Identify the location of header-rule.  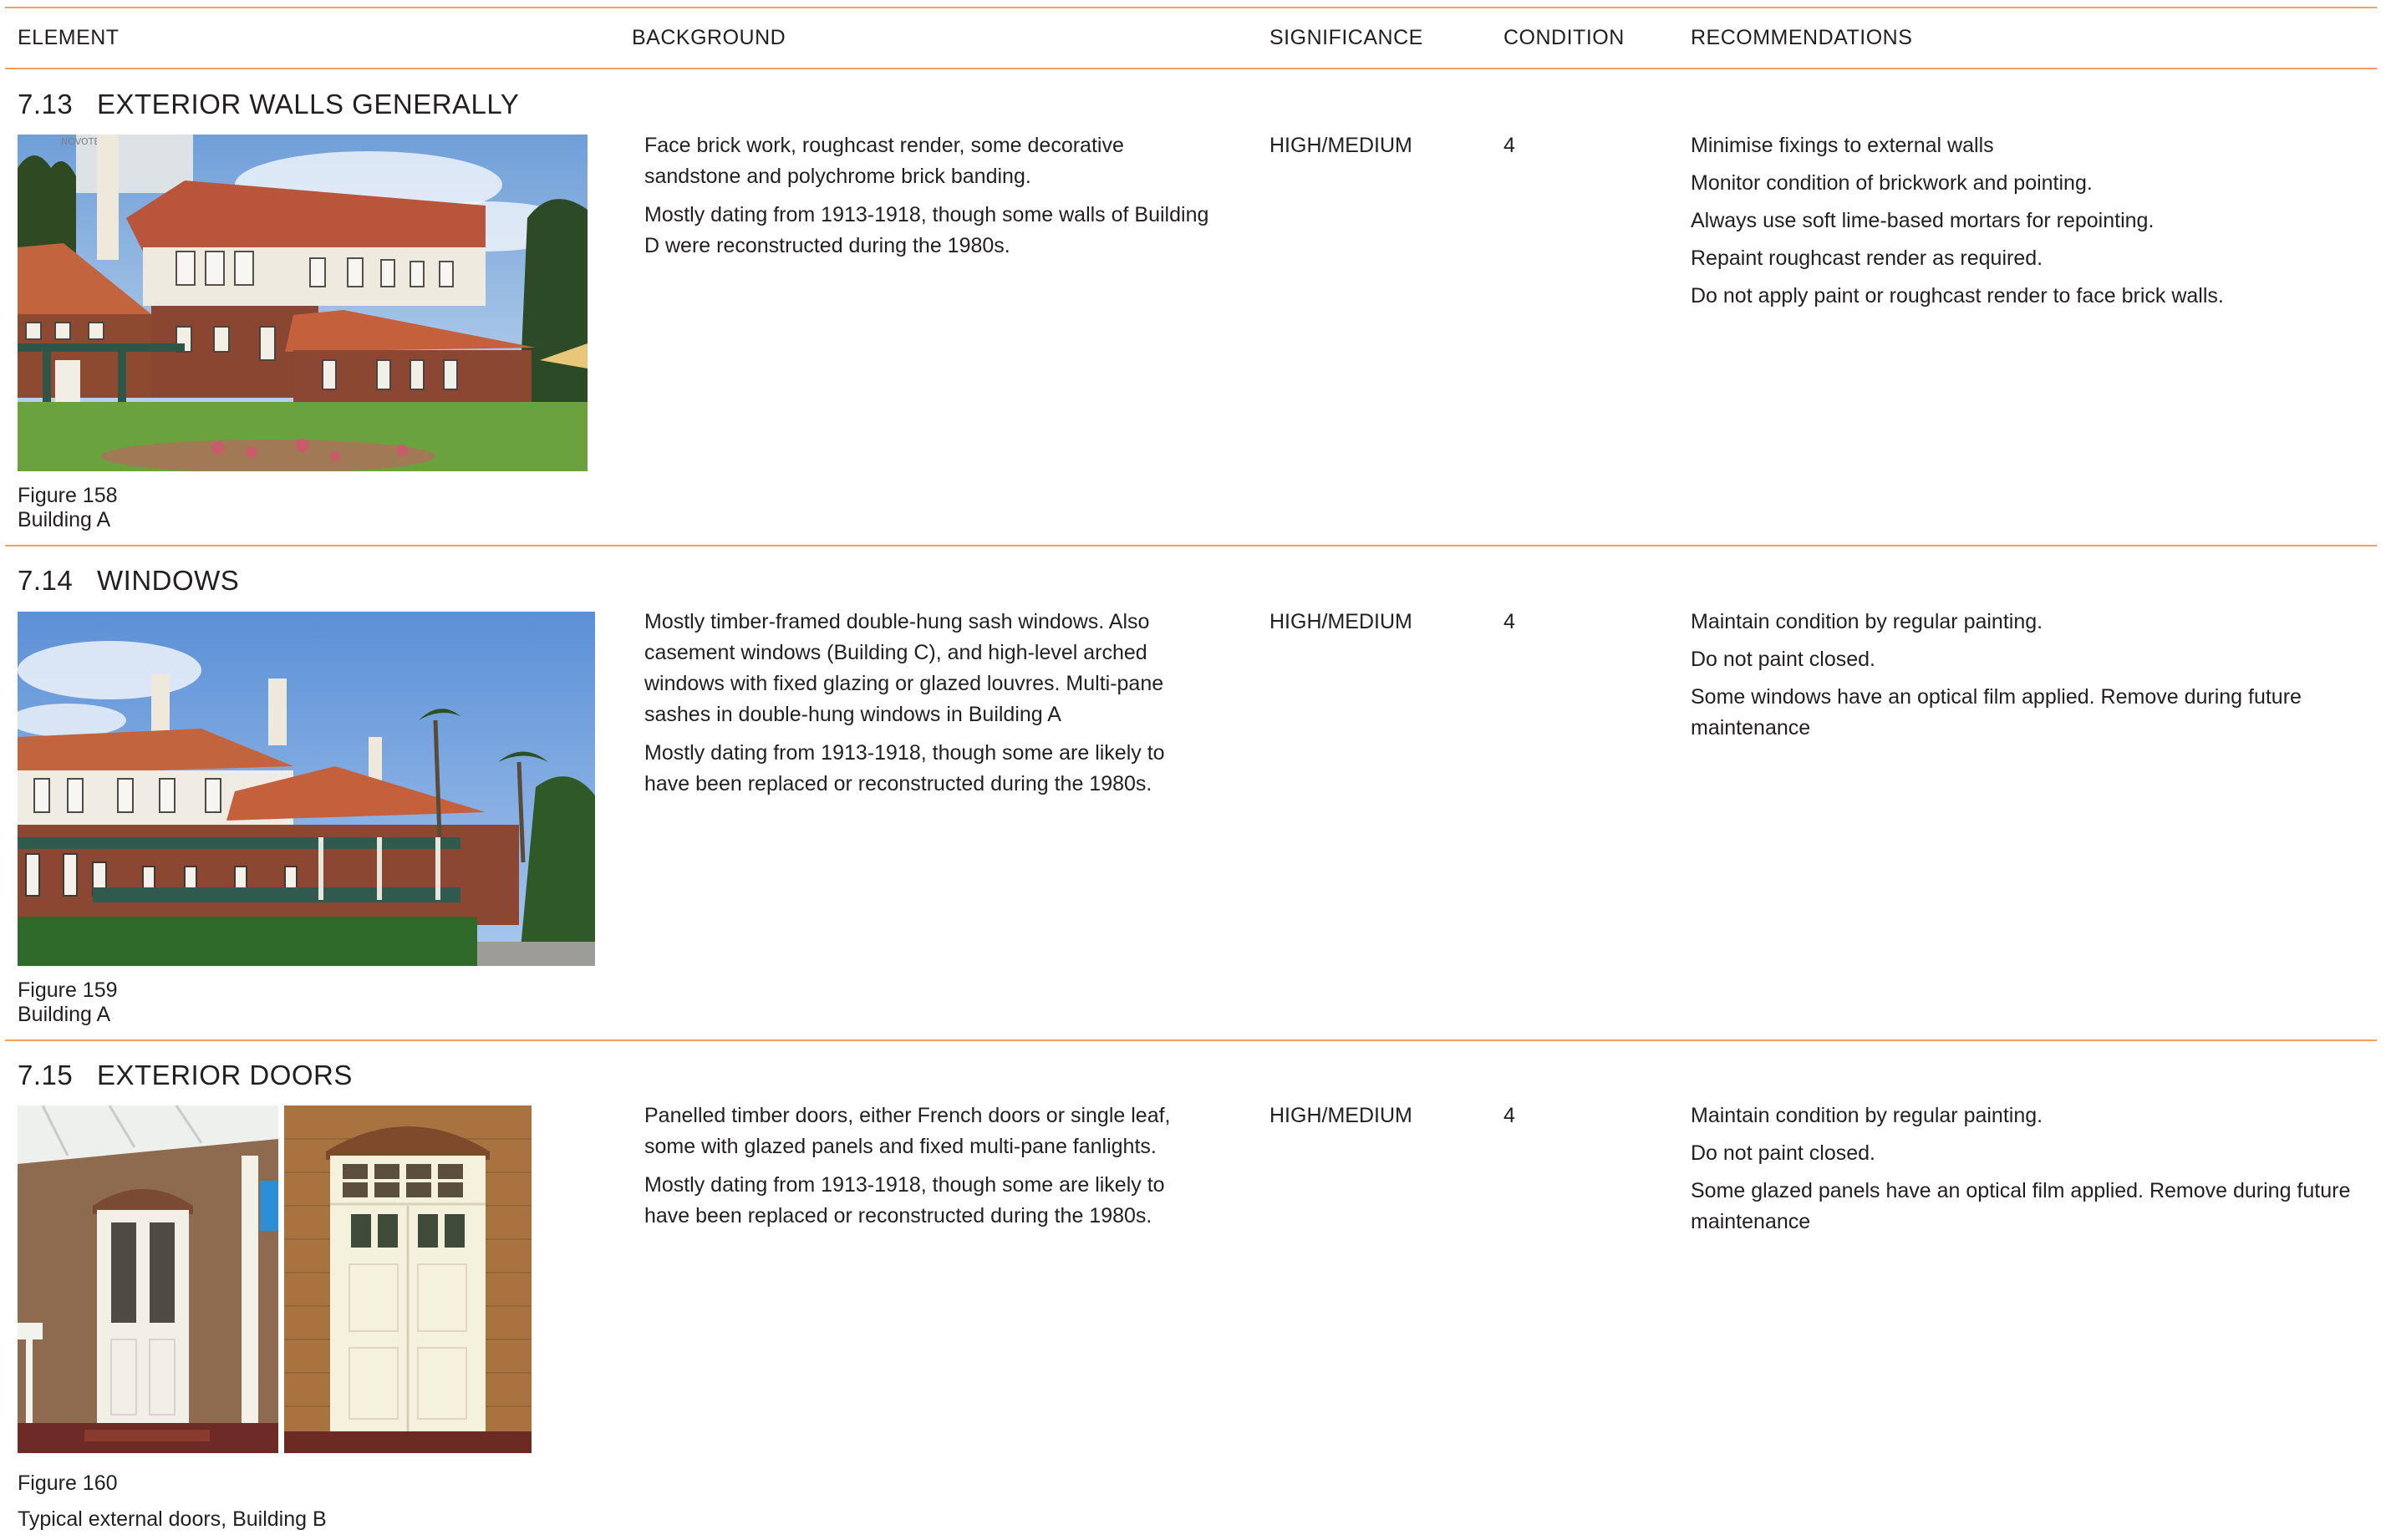
(1191, 68).